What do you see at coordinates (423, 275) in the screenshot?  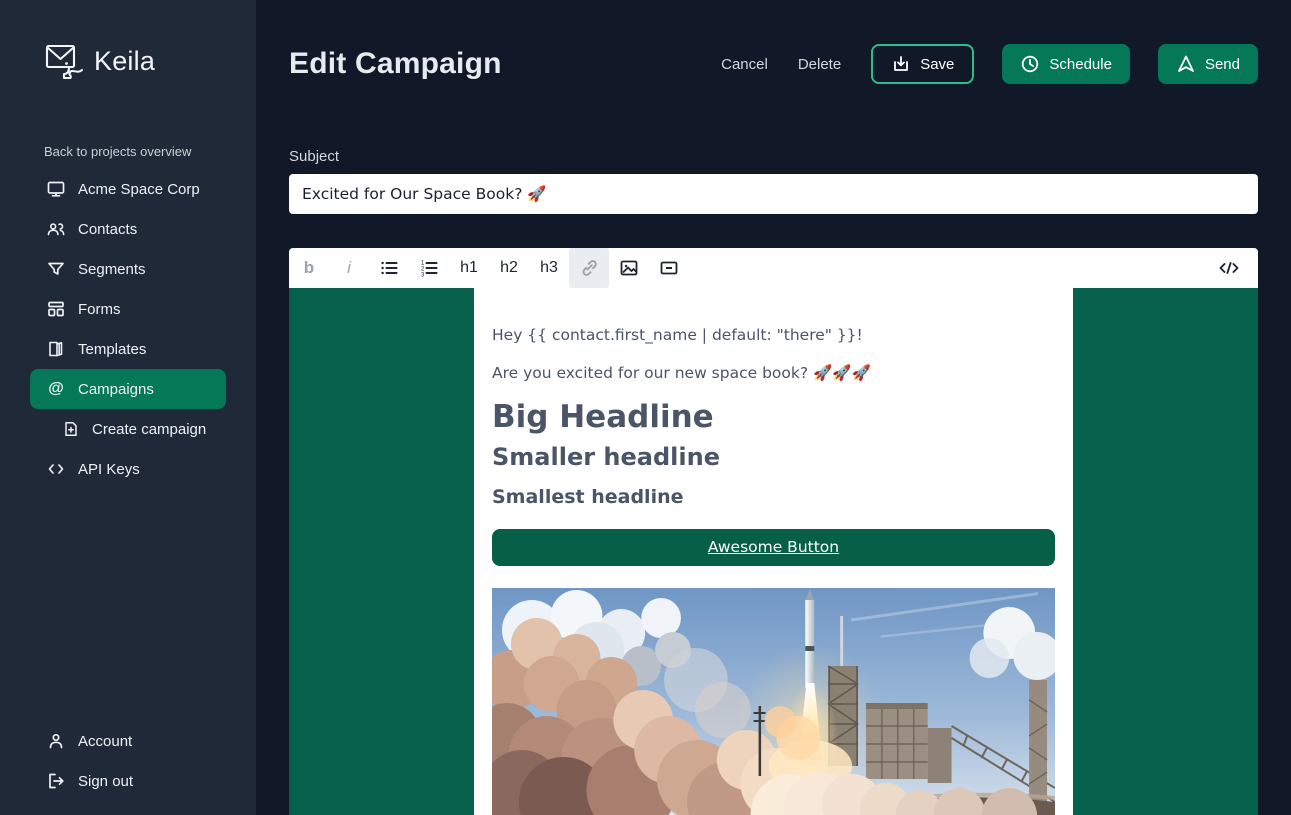 I see `svg-text: 3` at bounding box center [423, 275].